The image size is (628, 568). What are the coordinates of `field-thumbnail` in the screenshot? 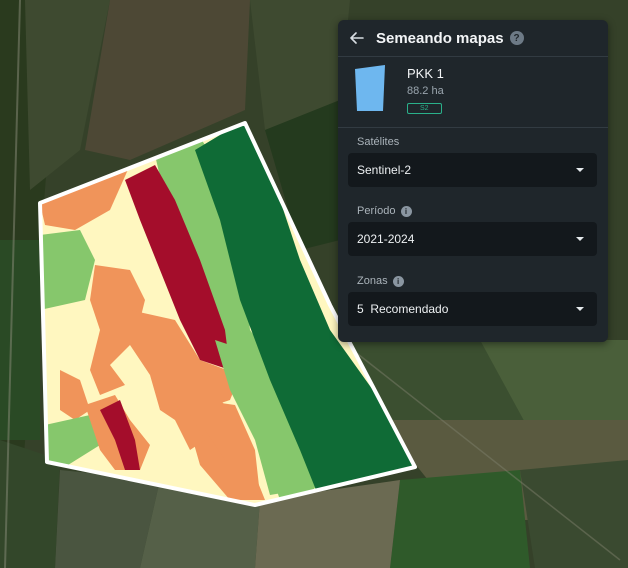 It's located at (370, 88).